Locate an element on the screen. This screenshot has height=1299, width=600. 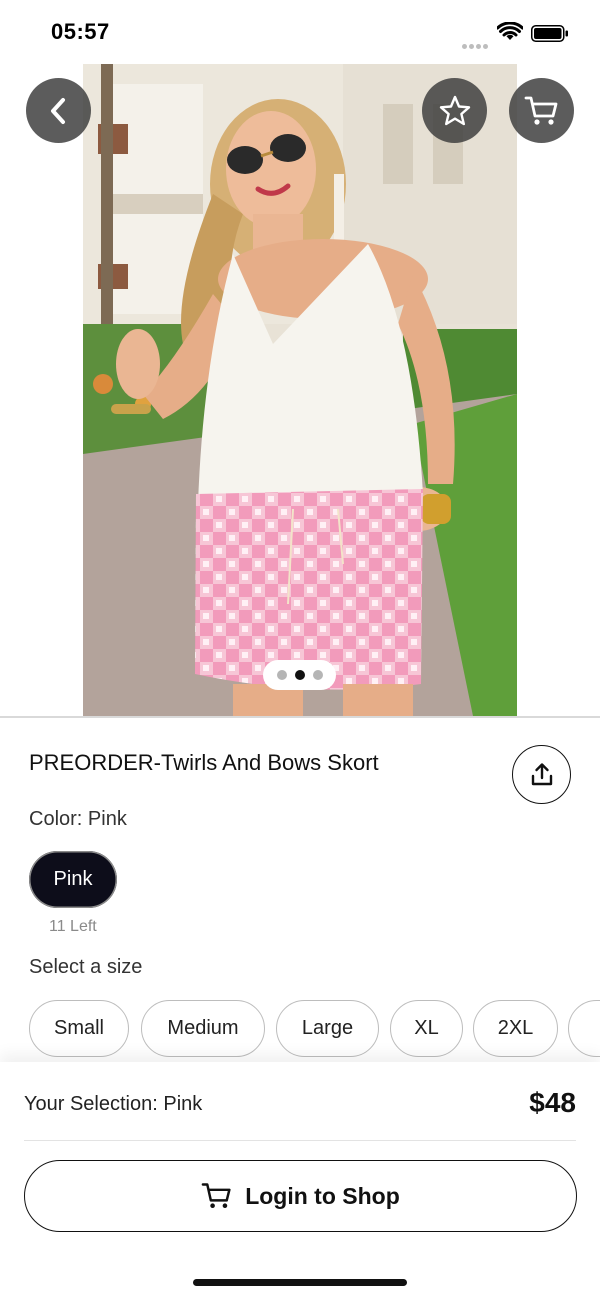
favorite-button is located at coordinates (454, 110).